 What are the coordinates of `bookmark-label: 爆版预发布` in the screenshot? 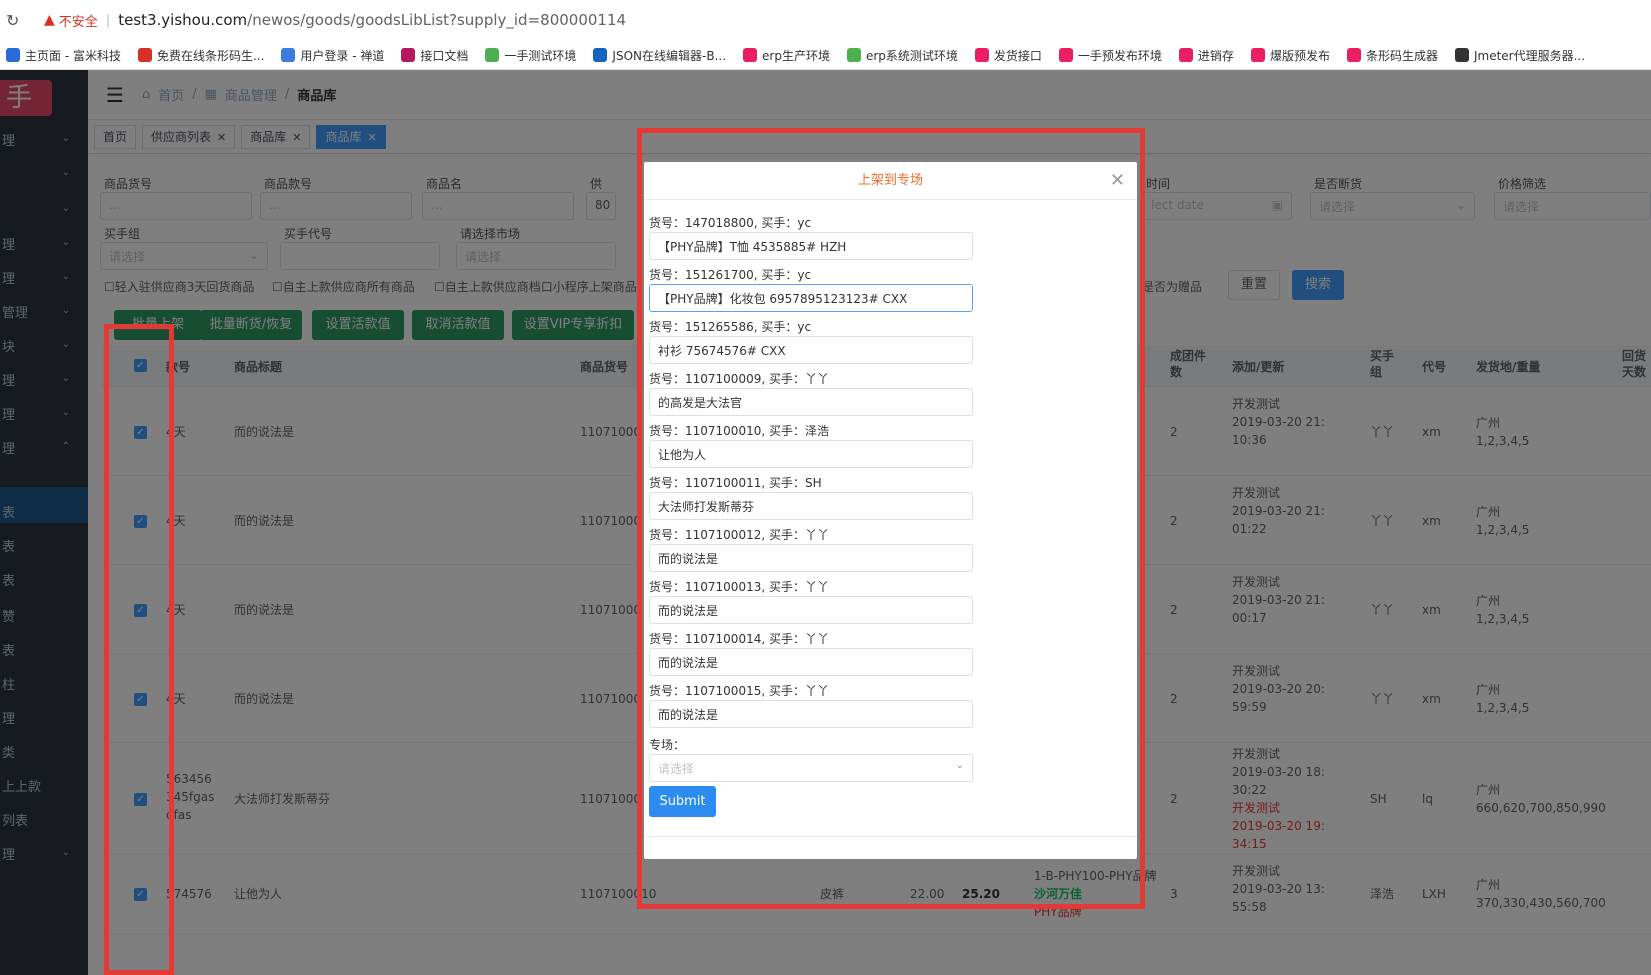 It's located at (1299, 55).